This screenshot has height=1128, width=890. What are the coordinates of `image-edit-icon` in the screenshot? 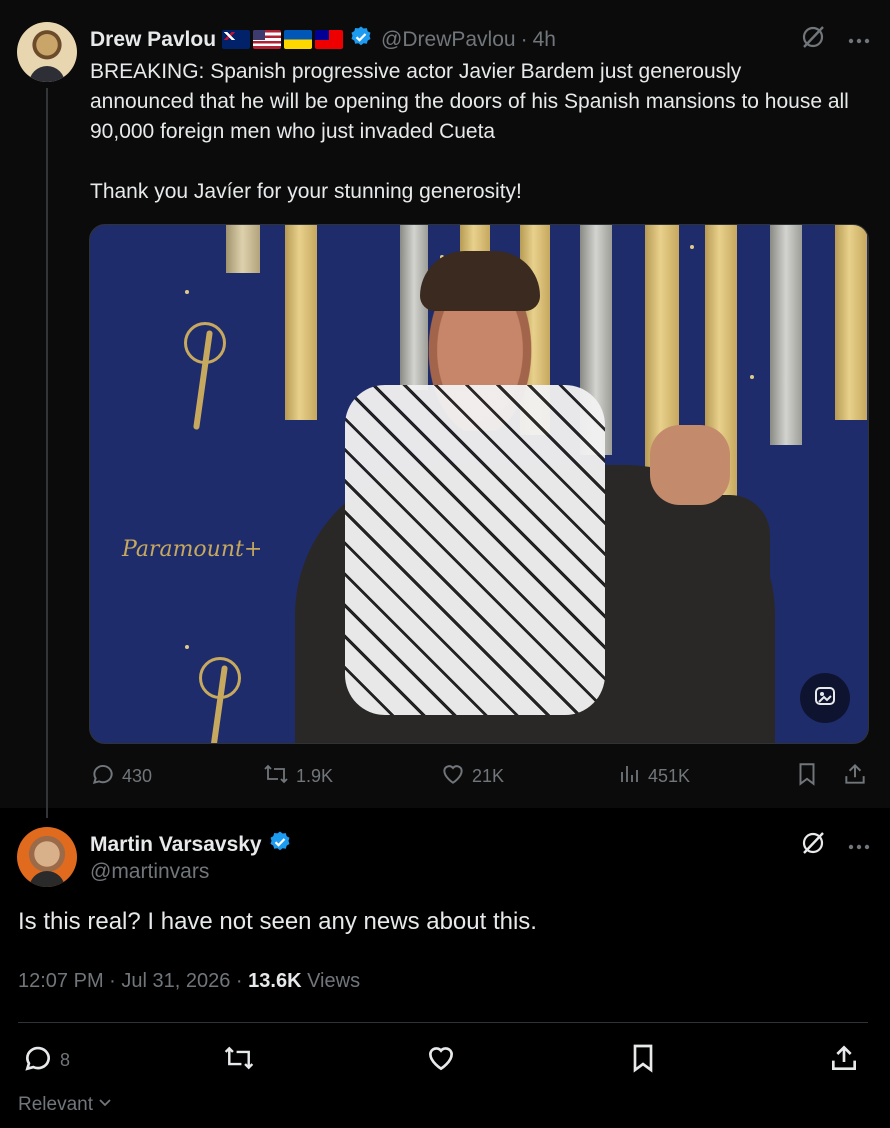 It's located at (825, 698).